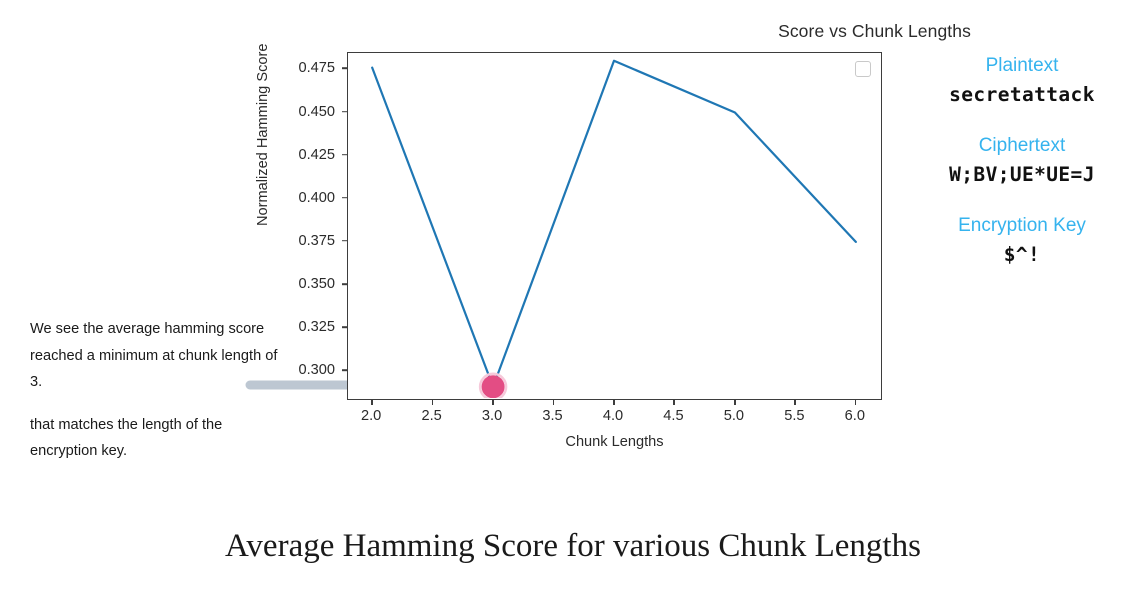  I want to click on encryption-key-heading: Encryption Key, so click(1022, 225).